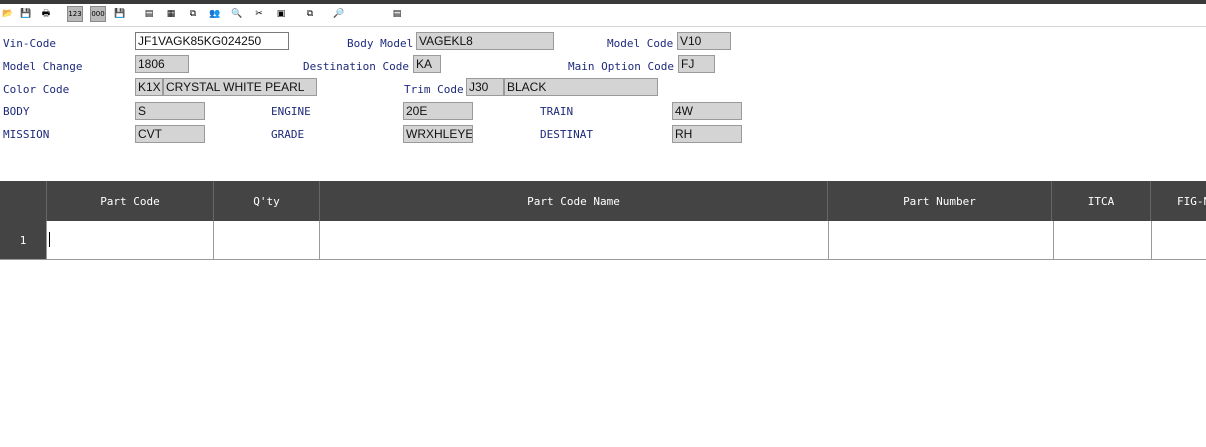  I want to click on destination-code-label: Destination Code, so click(356, 66).